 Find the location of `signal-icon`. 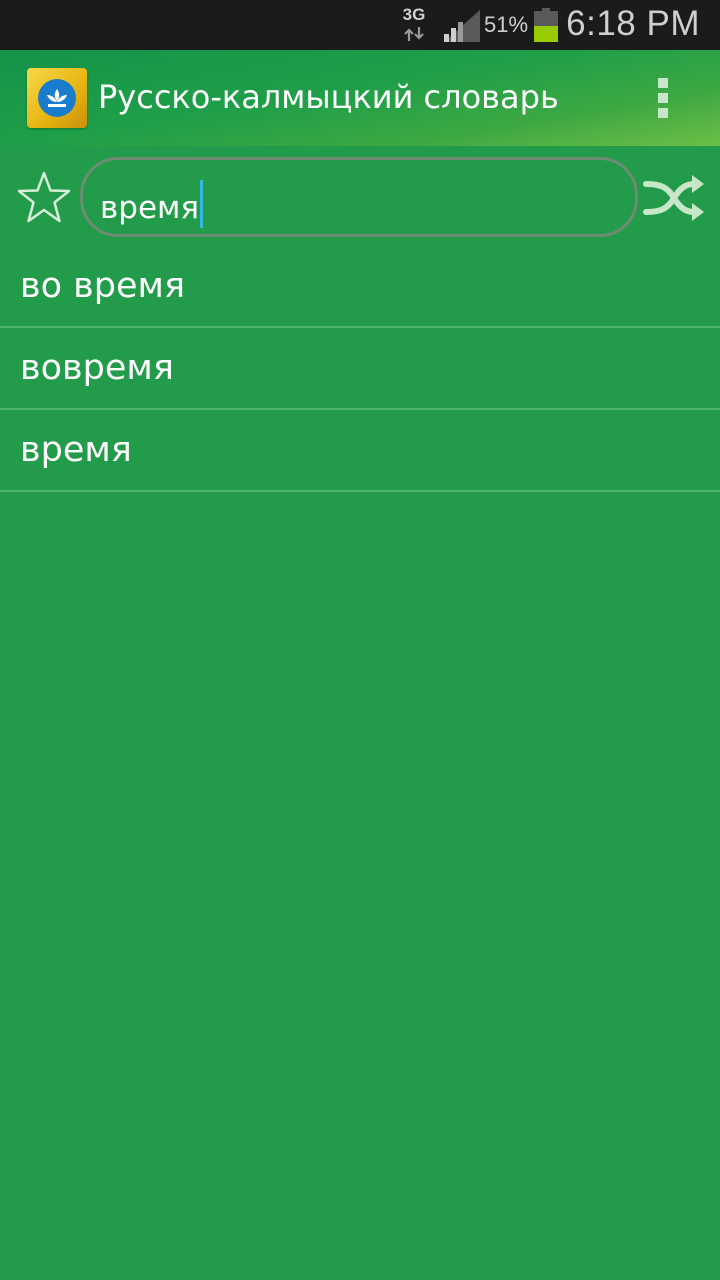

signal-icon is located at coordinates (462, 26).